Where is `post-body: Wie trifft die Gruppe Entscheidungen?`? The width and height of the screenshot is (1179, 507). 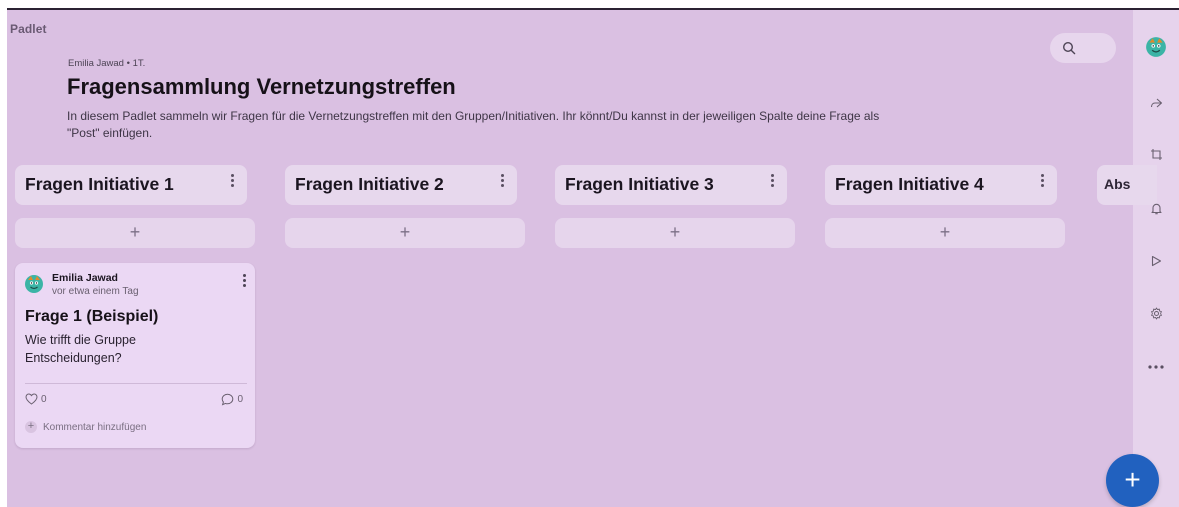
post-body: Wie trifft die Gruppe Entscheidungen? is located at coordinates (80, 349).